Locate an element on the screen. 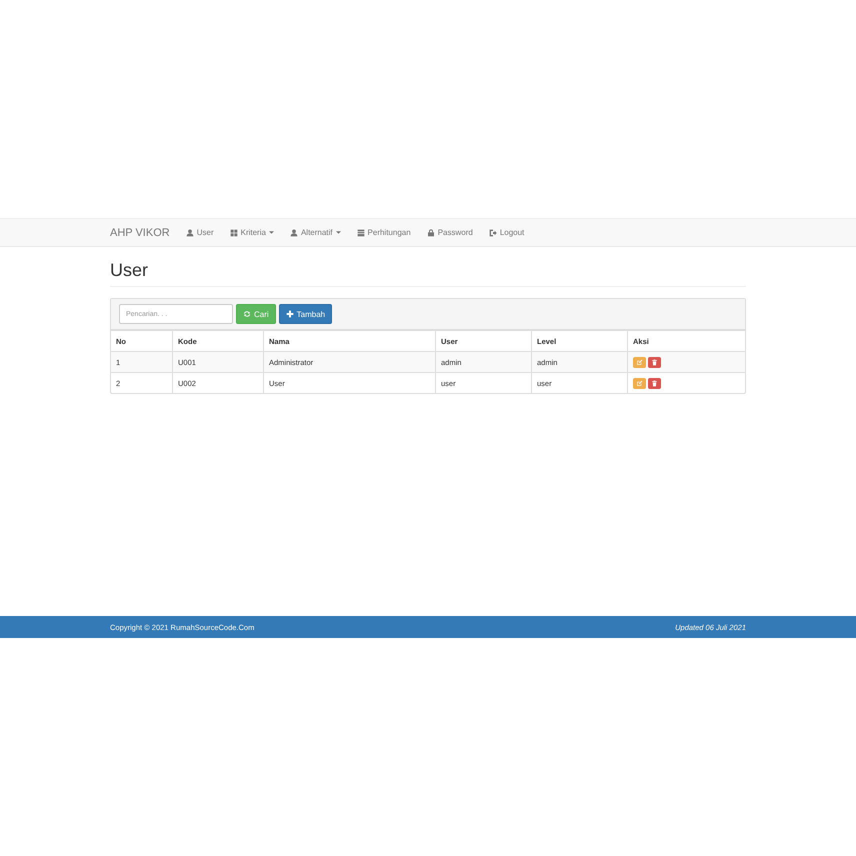 The width and height of the screenshot is (856, 856). lock-icon is located at coordinates (430, 232).